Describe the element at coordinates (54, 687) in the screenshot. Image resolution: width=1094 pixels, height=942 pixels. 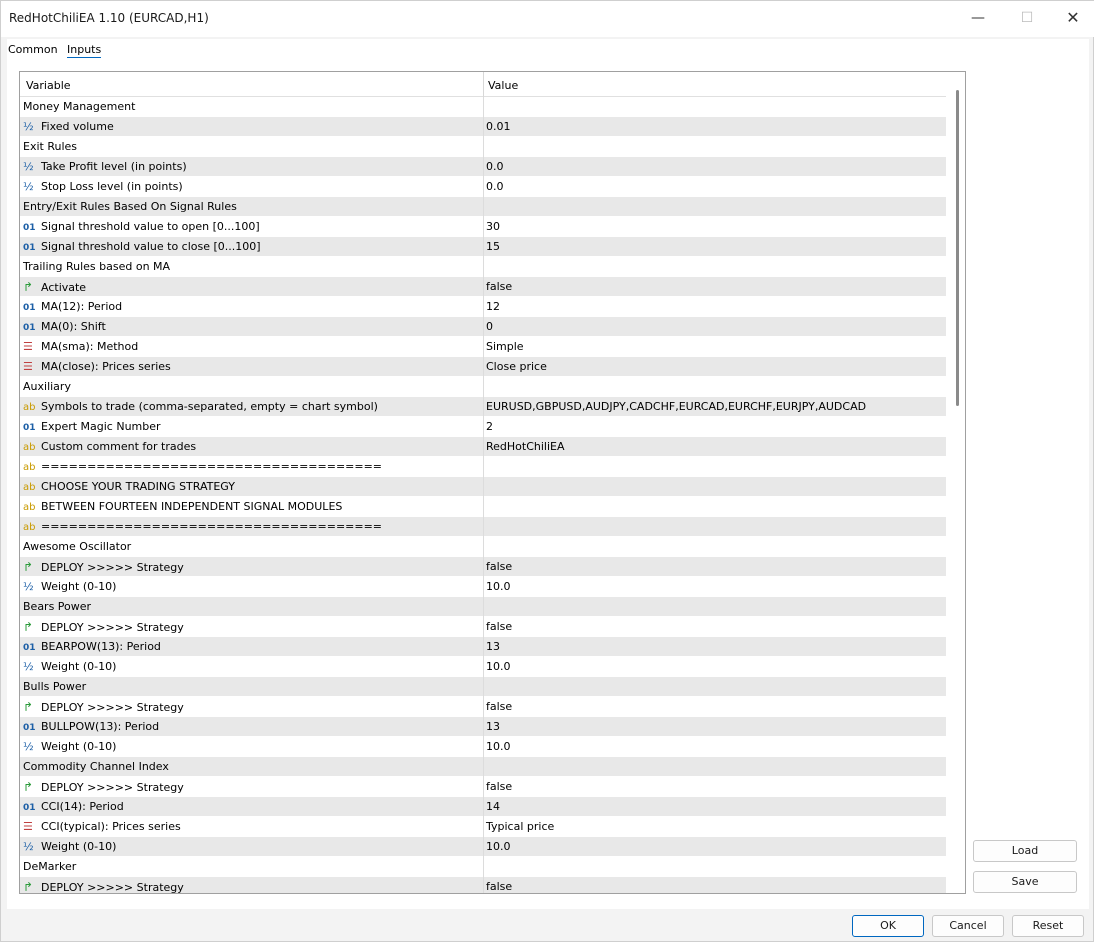
I see `variable-cell: Bulls Power` at that location.